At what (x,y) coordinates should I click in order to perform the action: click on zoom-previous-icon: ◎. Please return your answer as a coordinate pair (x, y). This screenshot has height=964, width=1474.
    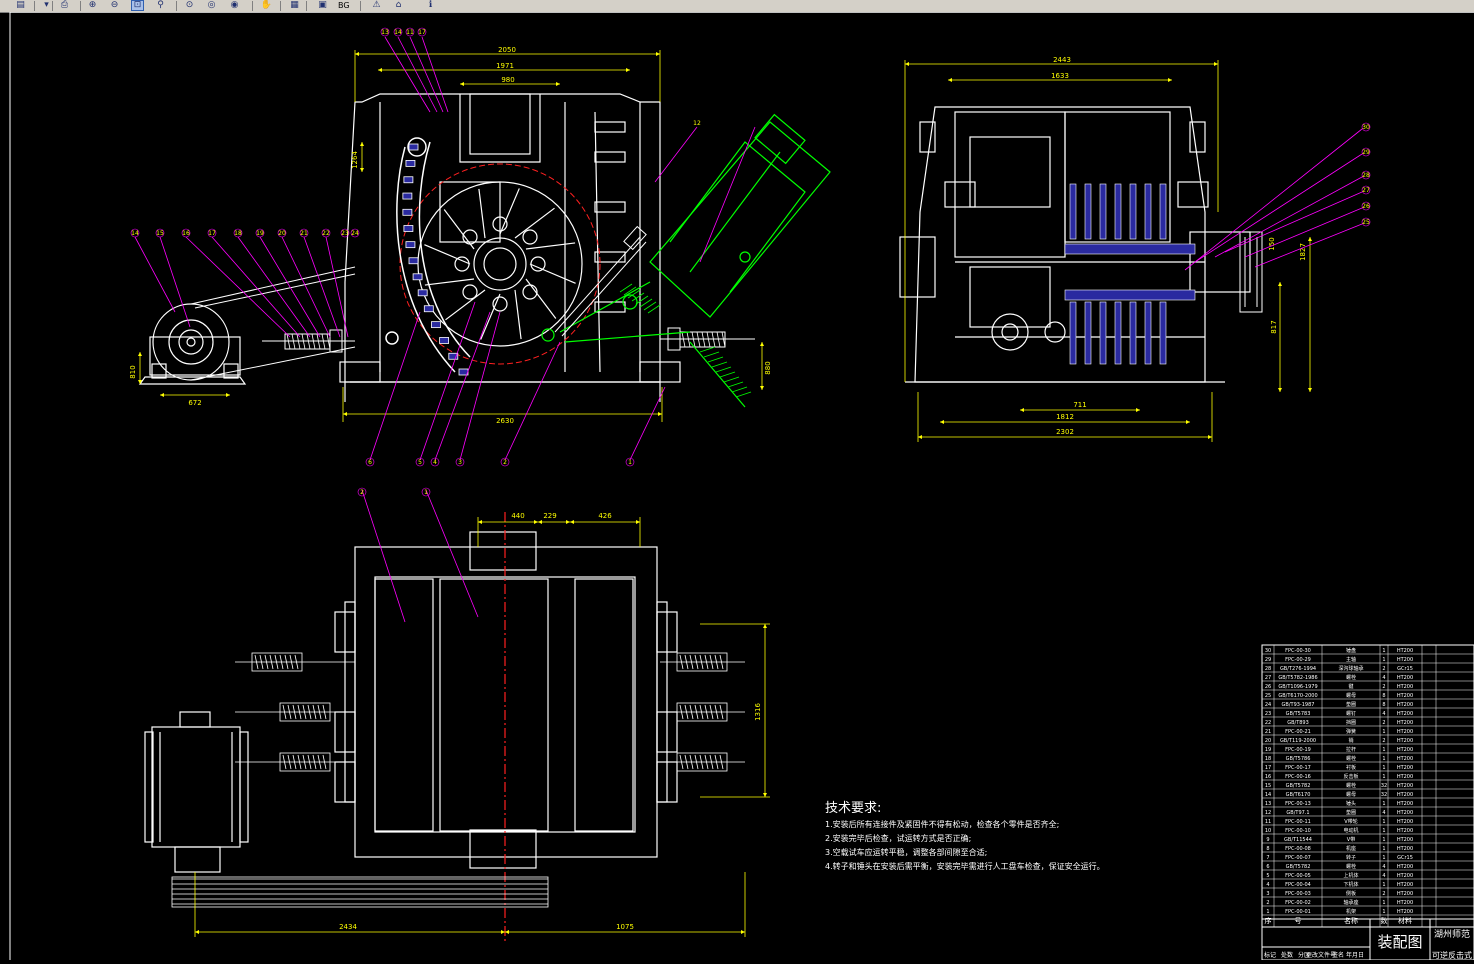
    Looking at the image, I should click on (211, 5).